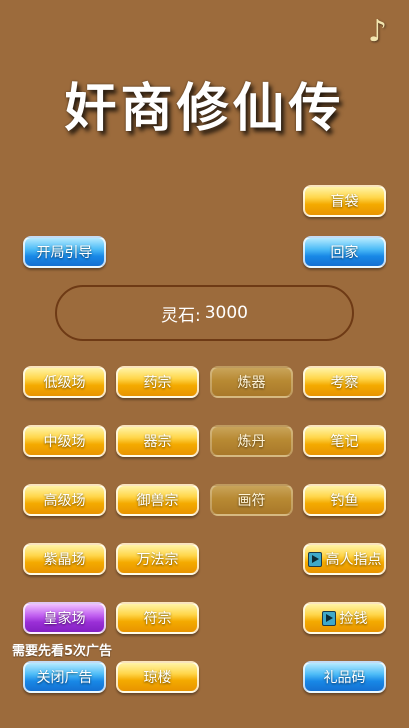 Image resolution: width=409 pixels, height=728 pixels. Describe the element at coordinates (344, 201) in the screenshot. I see `blind-bag-button: 盲袋` at that location.